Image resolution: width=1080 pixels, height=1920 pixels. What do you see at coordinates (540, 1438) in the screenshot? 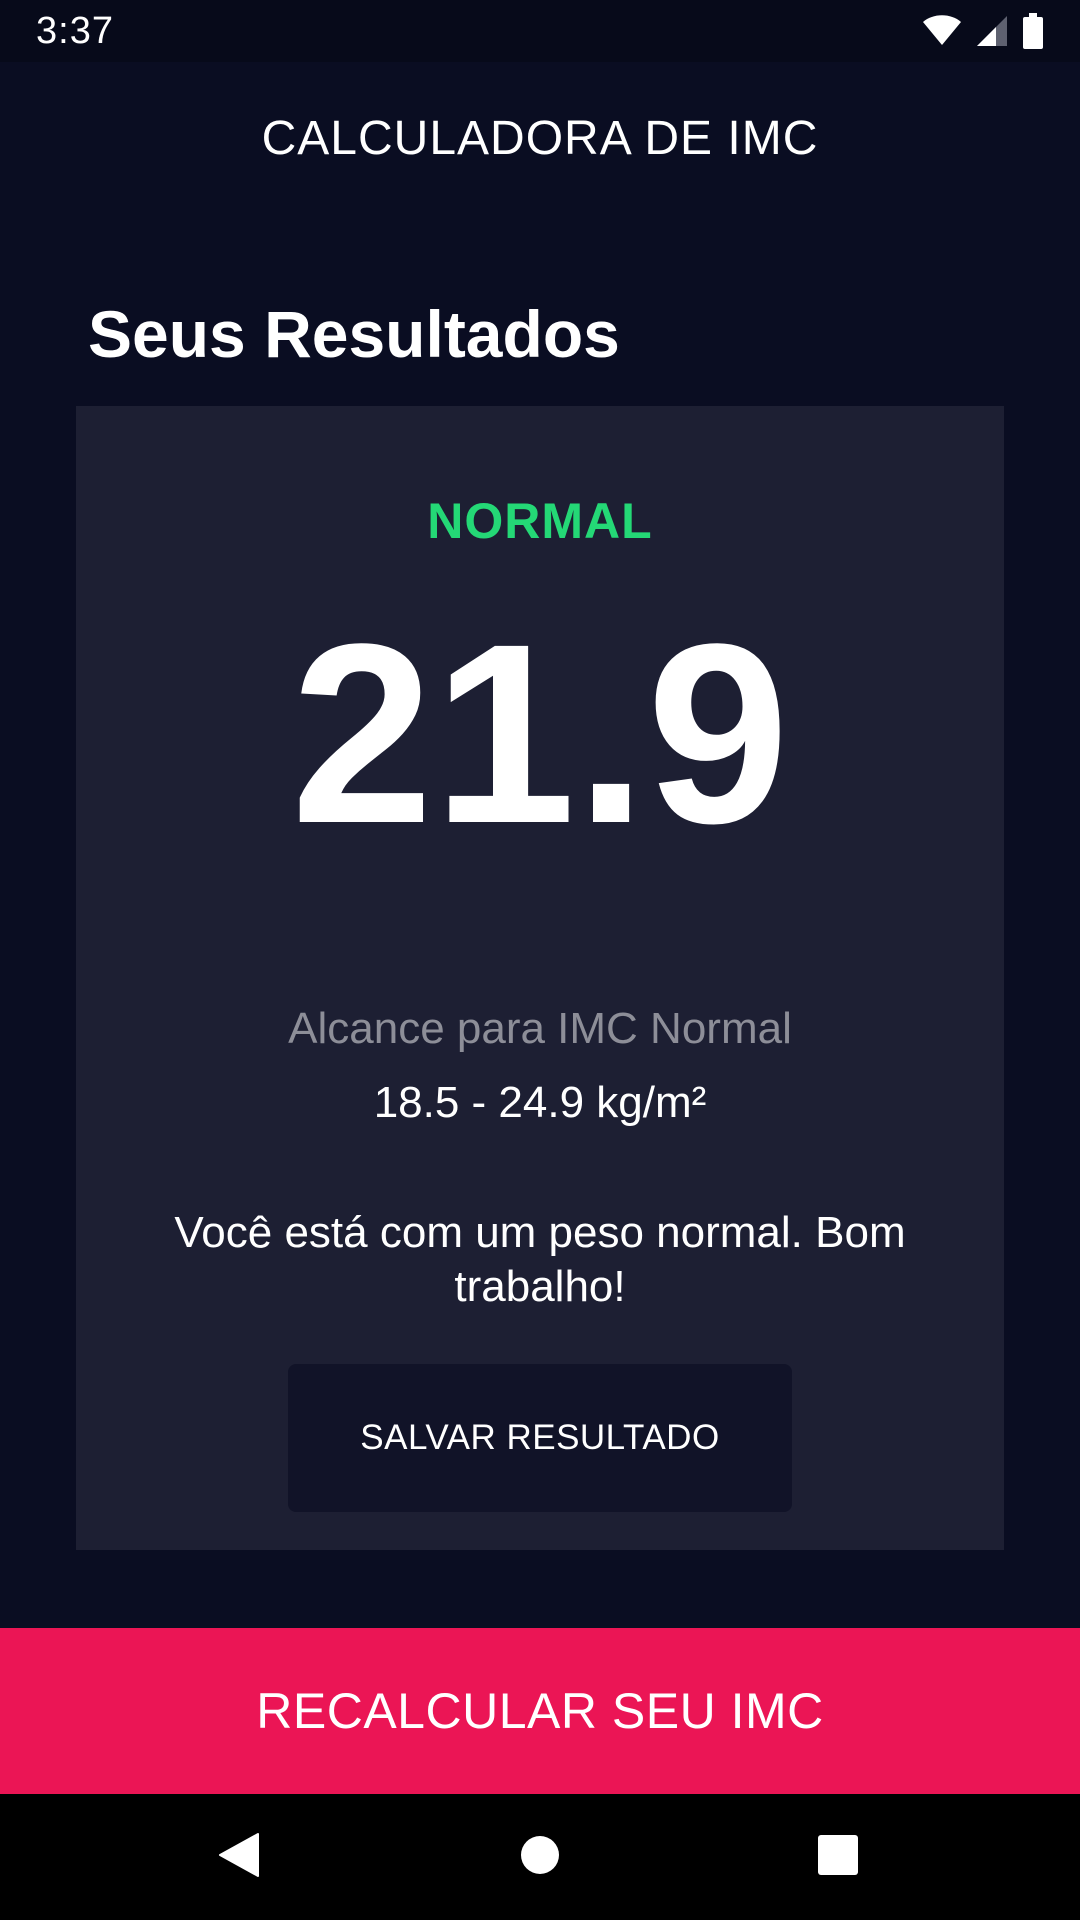
I see `save-result-button: SALVAR RESULTADO` at bounding box center [540, 1438].